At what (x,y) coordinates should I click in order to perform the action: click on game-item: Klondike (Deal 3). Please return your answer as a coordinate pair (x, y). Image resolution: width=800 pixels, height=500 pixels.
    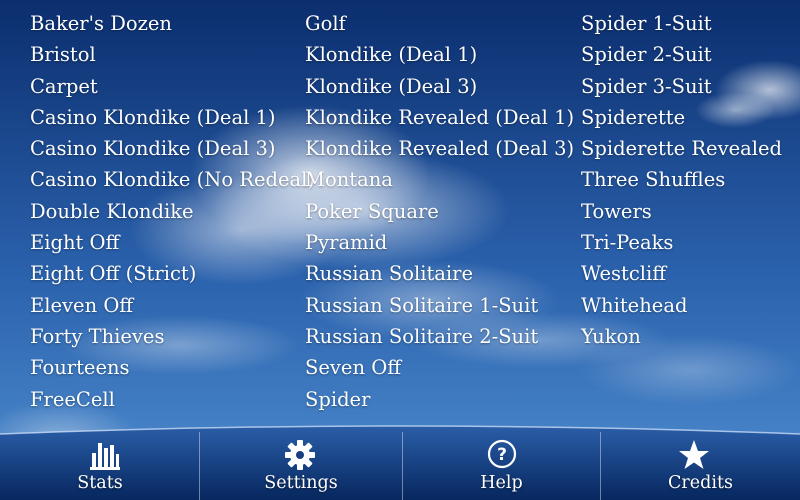
    Looking at the image, I should click on (439, 86).